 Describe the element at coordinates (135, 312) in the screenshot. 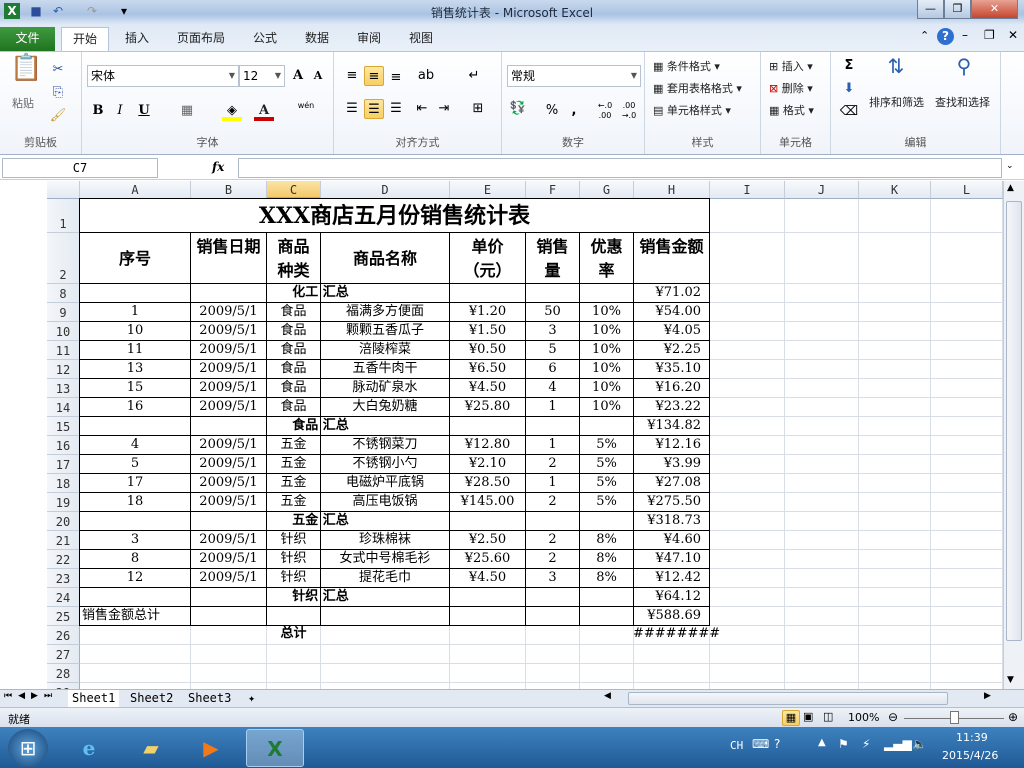

I see `table-cell: 1` at that location.